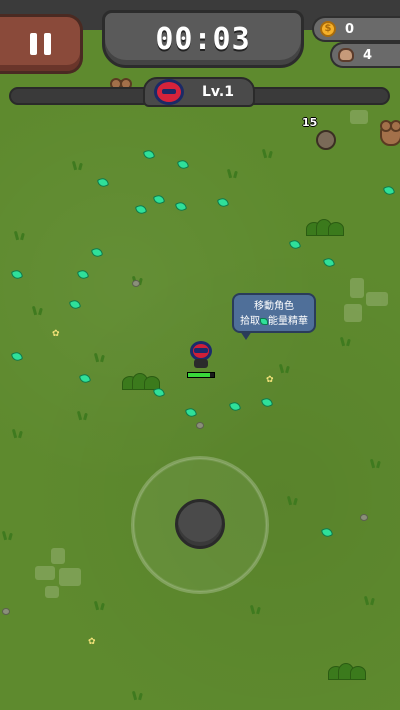 The height and width of the screenshot is (710, 400). I want to click on player-character, so click(201, 355).